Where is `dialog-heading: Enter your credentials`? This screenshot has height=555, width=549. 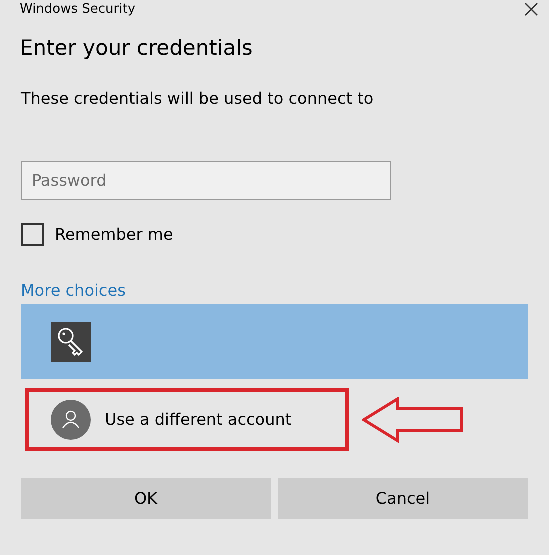
dialog-heading: Enter your credentials is located at coordinates (137, 48).